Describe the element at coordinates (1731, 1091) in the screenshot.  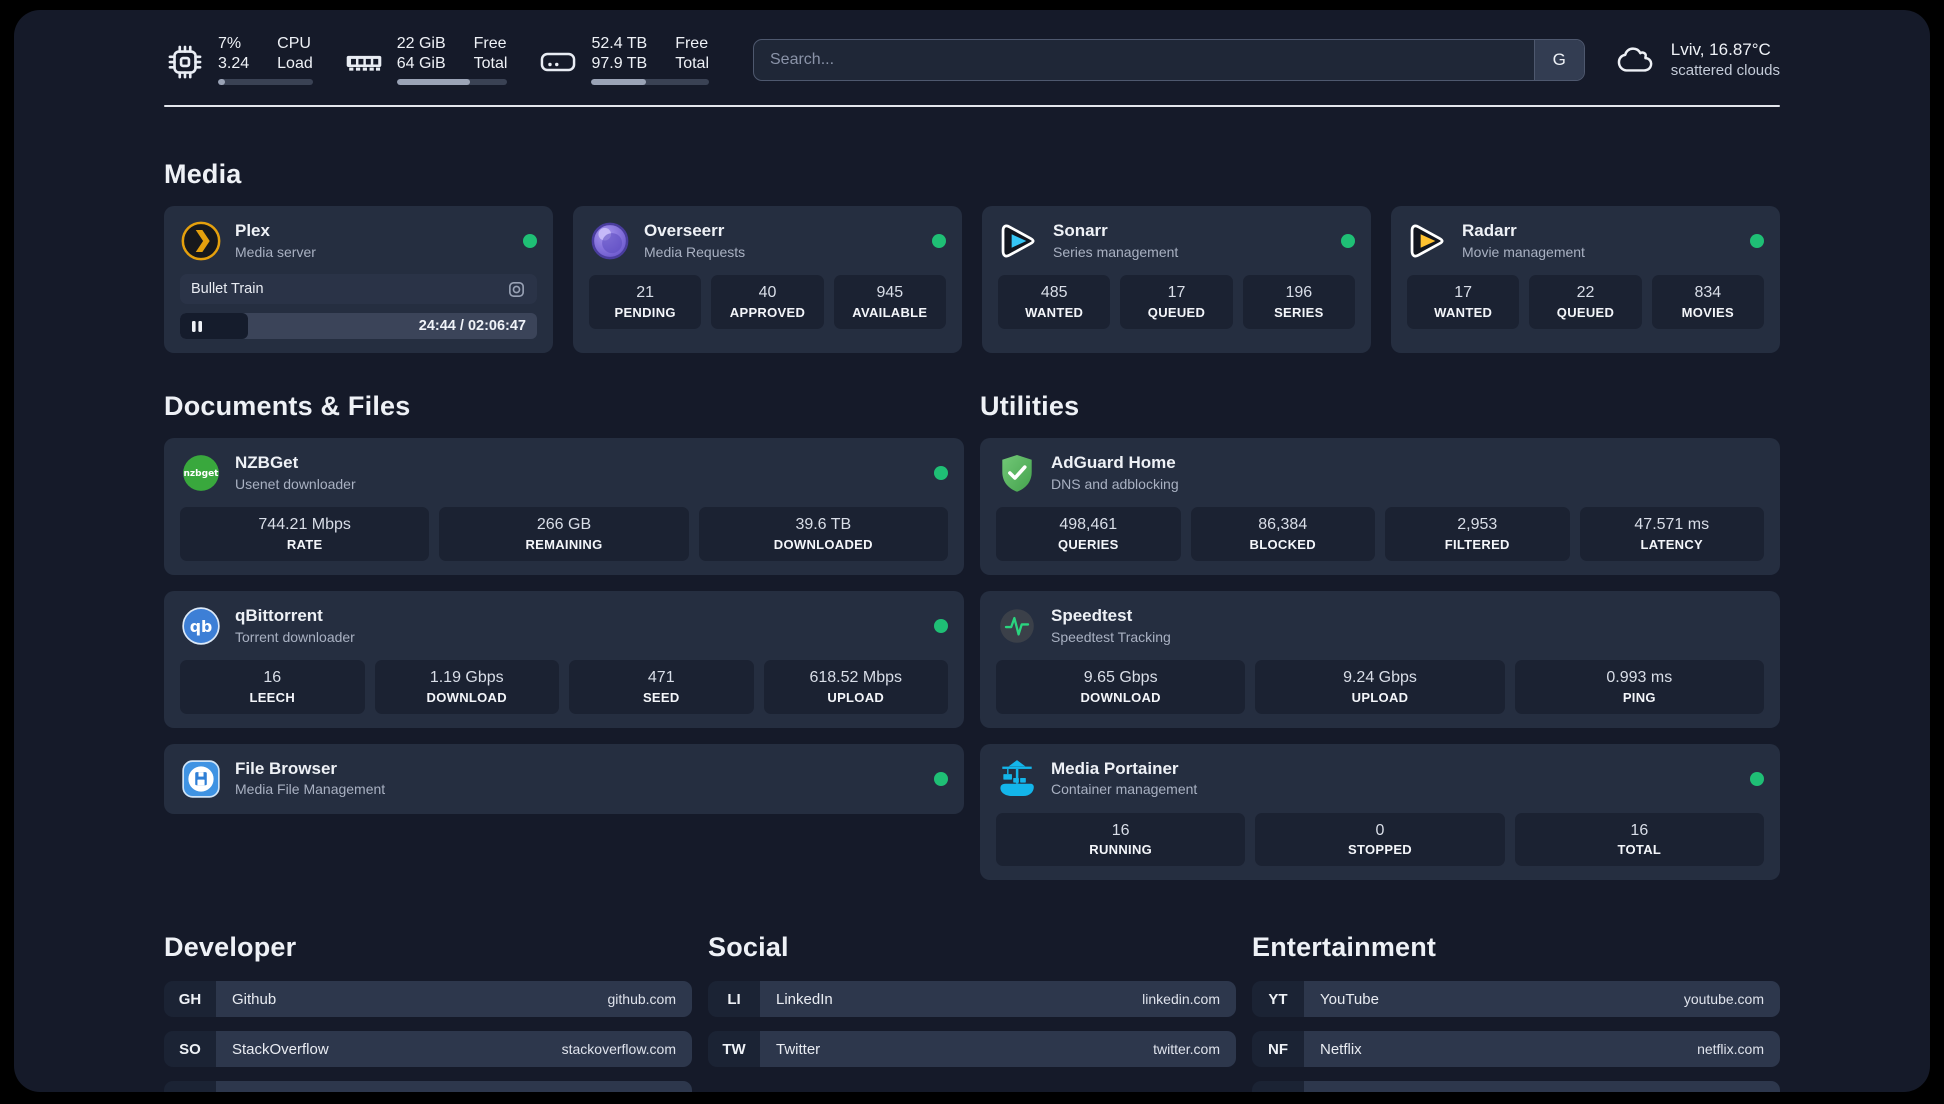
I see `bookmark-url: reddit.com` at that location.